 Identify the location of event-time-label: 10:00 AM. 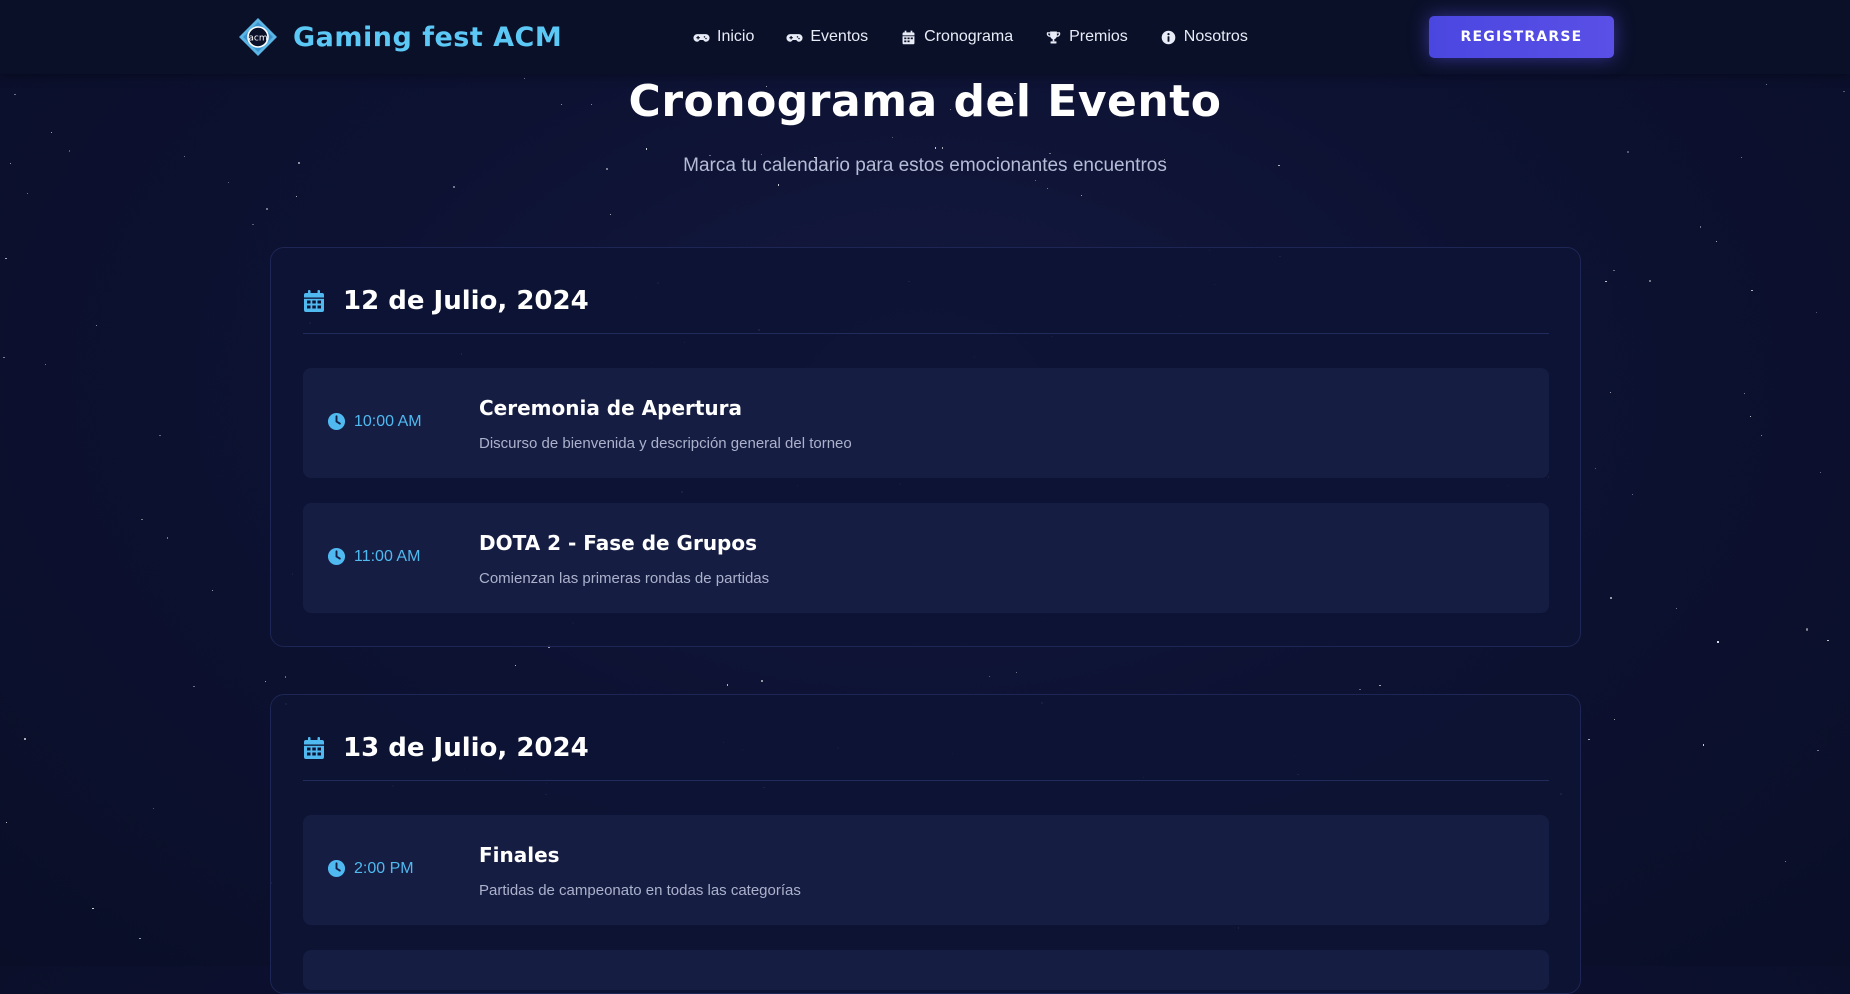
(388, 421).